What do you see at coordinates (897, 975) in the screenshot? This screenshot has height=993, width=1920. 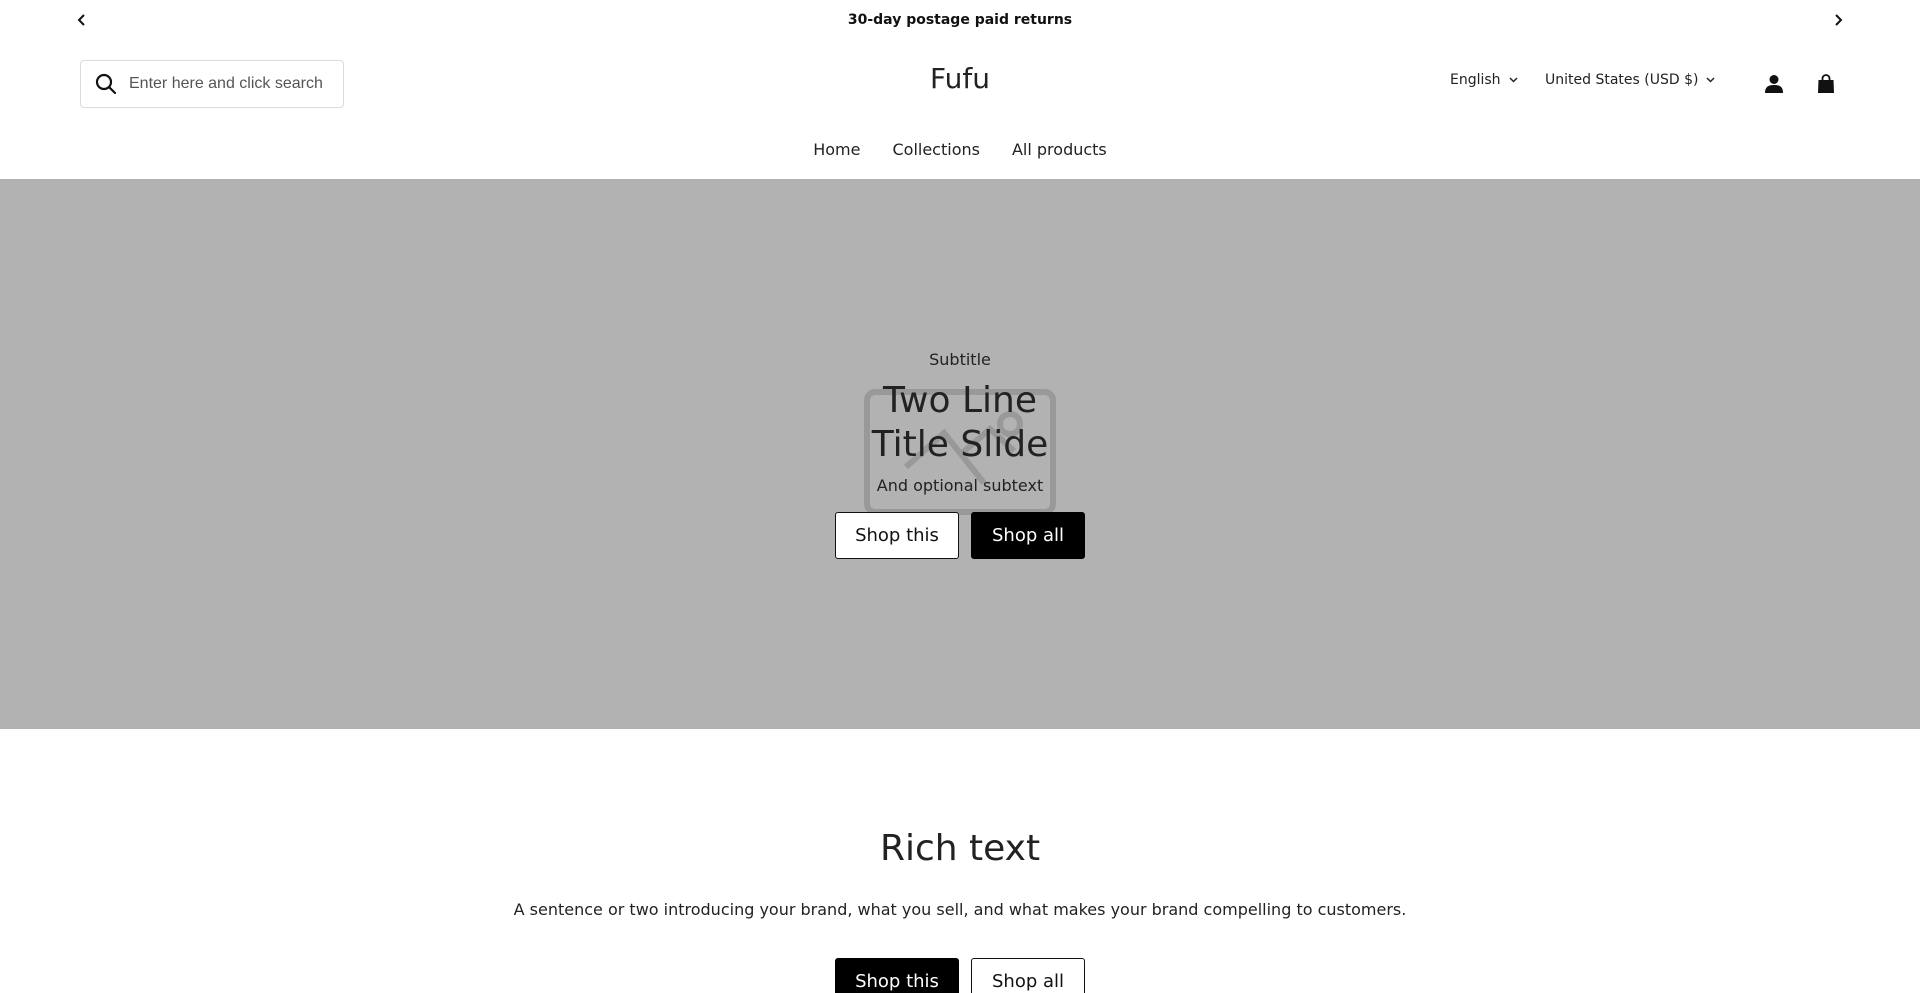 I see `rich-shop-this-button: Shop this` at bounding box center [897, 975].